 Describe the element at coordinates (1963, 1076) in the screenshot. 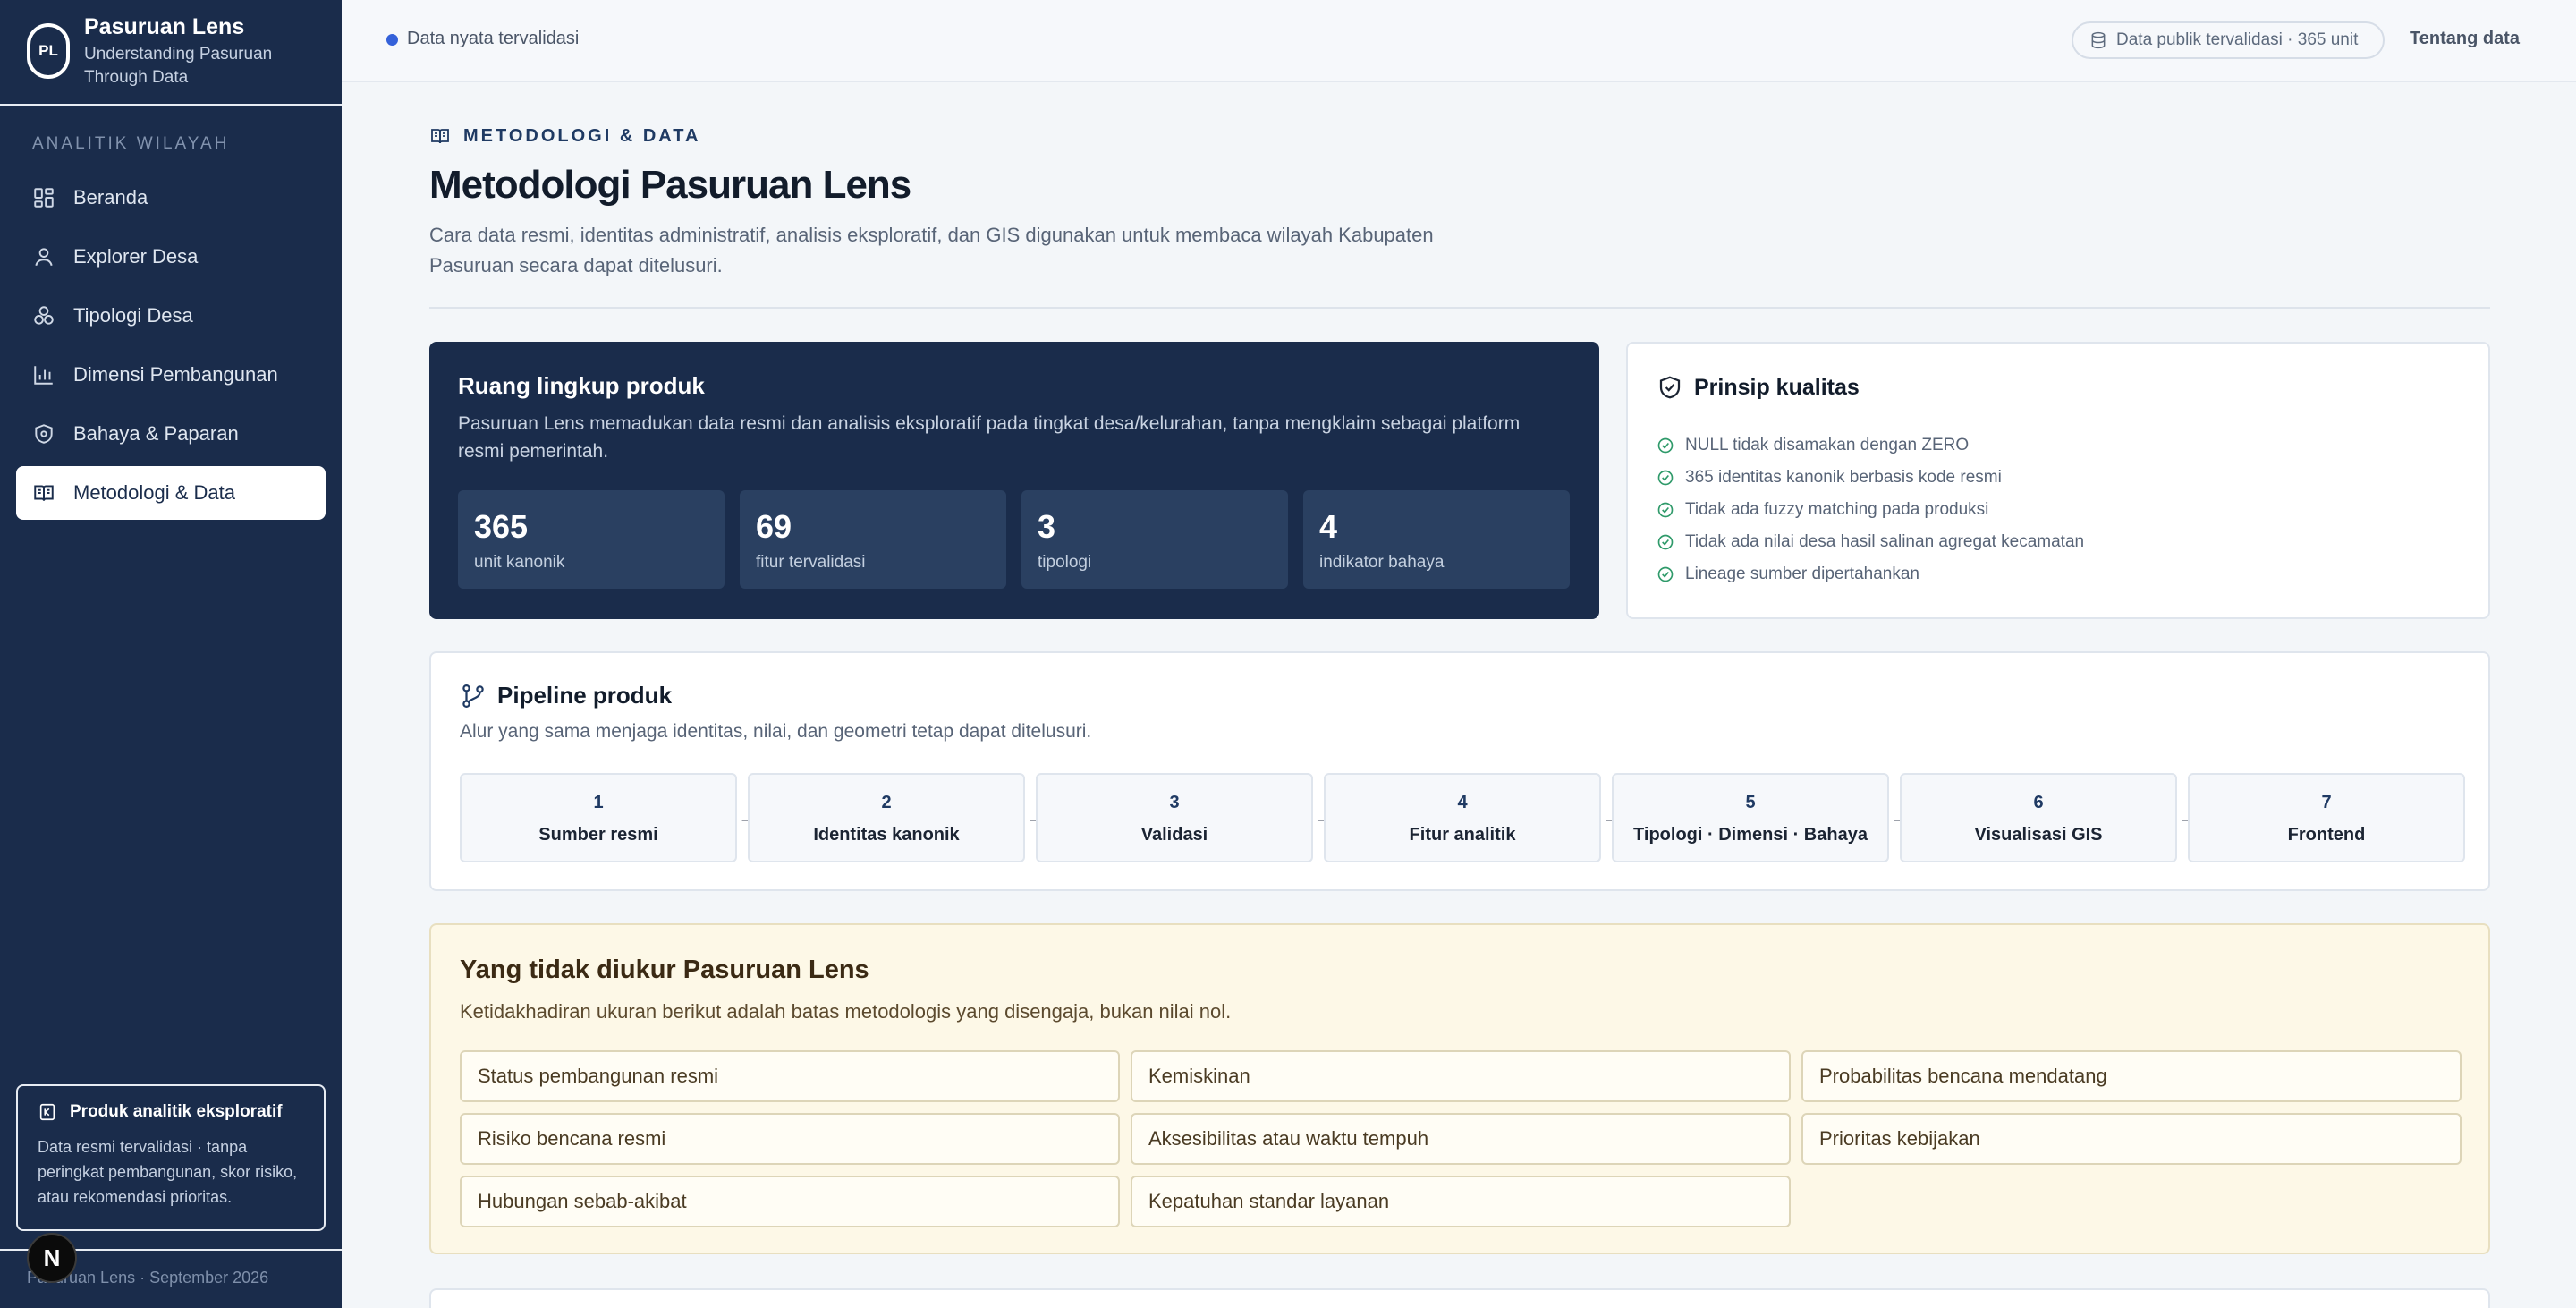

I see `not-measured-item-text: Probabilitas bencana mendatang` at that location.